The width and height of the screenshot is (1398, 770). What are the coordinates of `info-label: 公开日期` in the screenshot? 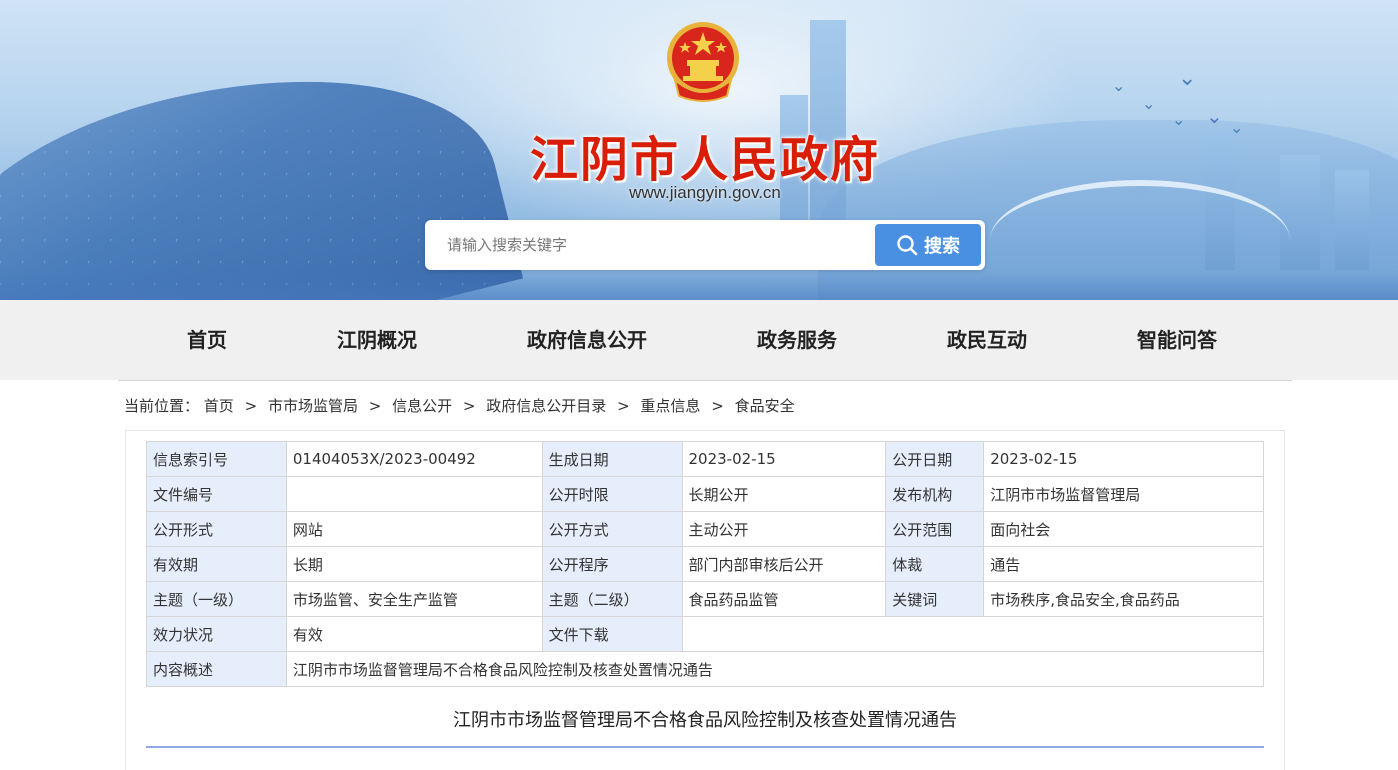 It's located at (935, 459).